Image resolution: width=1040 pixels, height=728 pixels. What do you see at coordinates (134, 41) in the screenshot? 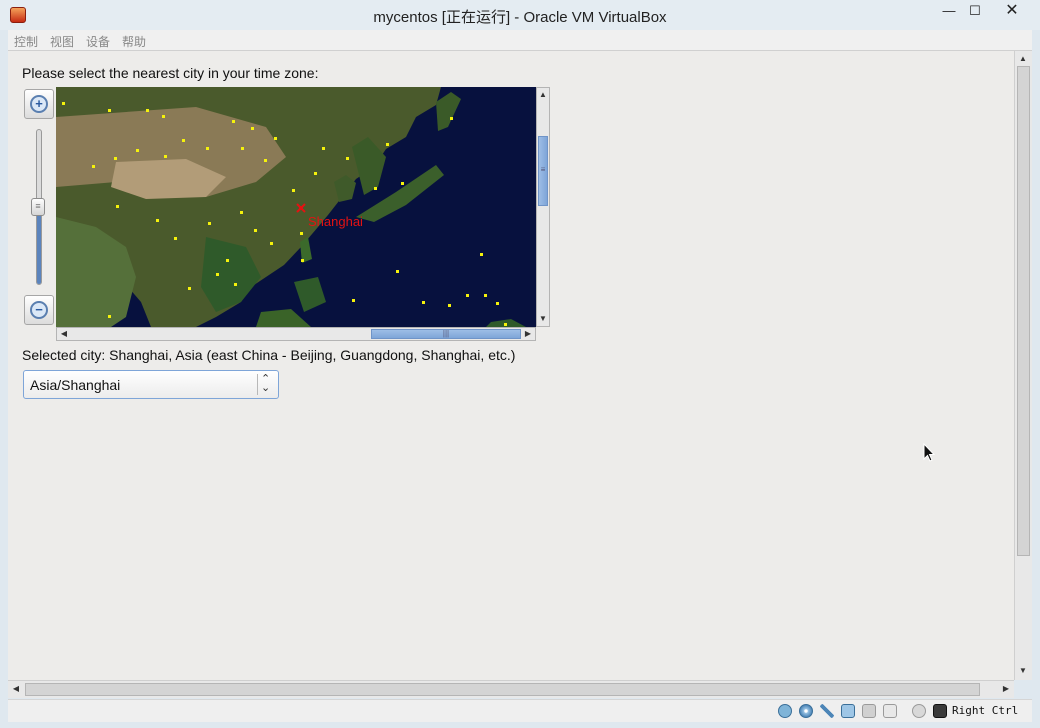
I see `menu-help: 帮助` at bounding box center [134, 41].